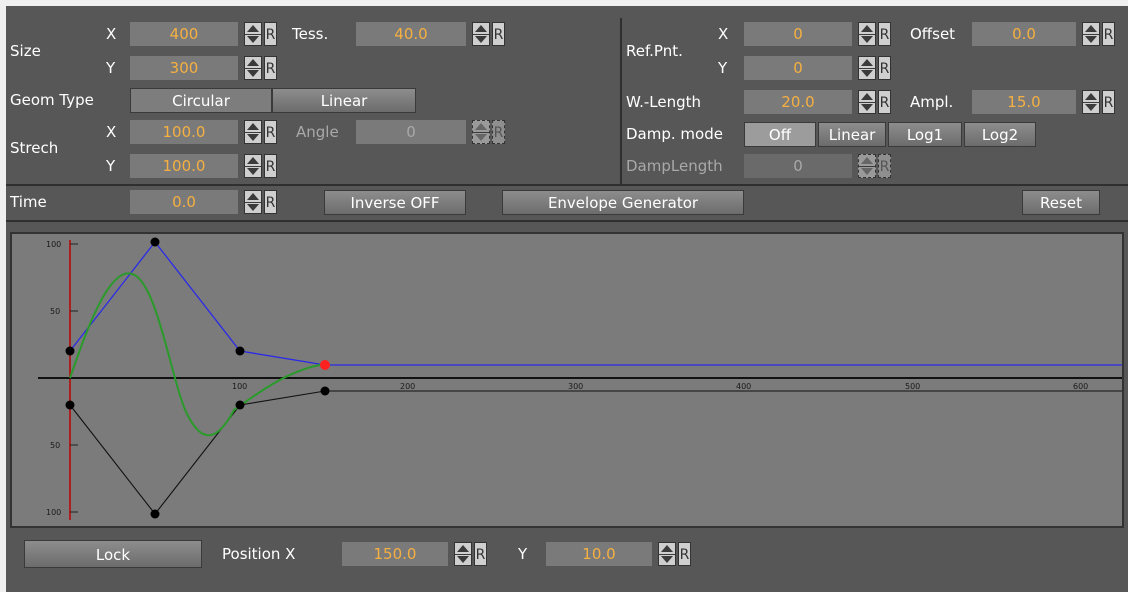  What do you see at coordinates (310, 34) in the screenshot?
I see `tess-label: Tess.` at bounding box center [310, 34].